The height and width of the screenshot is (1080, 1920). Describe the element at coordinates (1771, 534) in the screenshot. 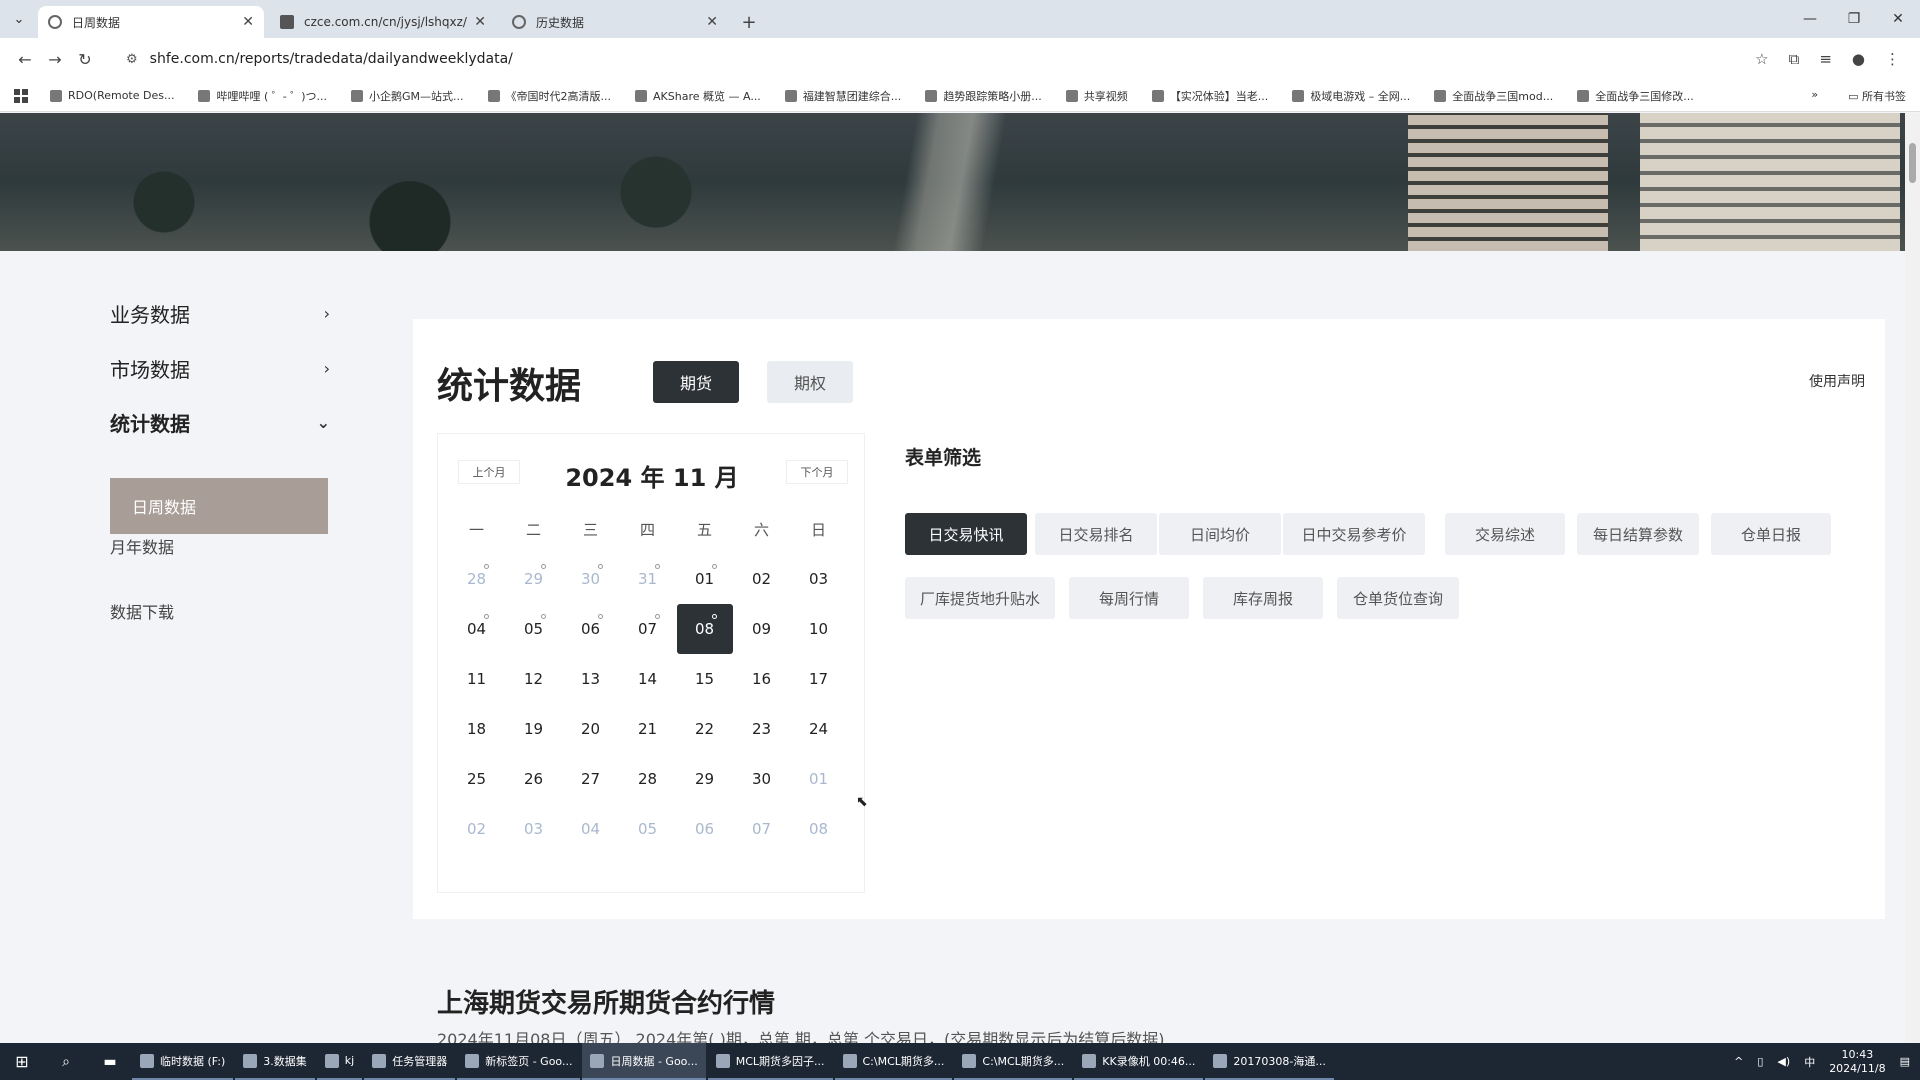

I see `filter-button: 仓单日报` at that location.